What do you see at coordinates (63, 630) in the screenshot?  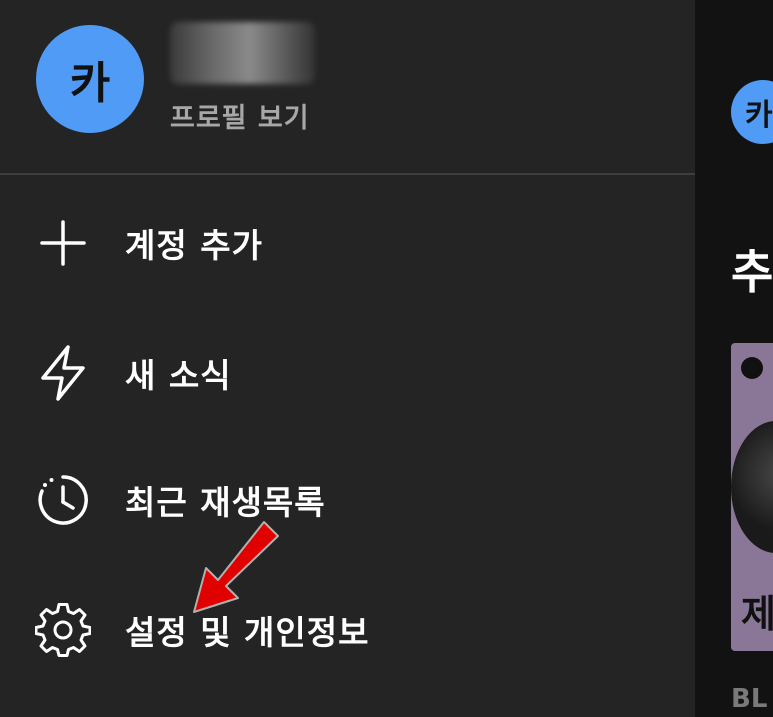 I see `gear-icon` at bounding box center [63, 630].